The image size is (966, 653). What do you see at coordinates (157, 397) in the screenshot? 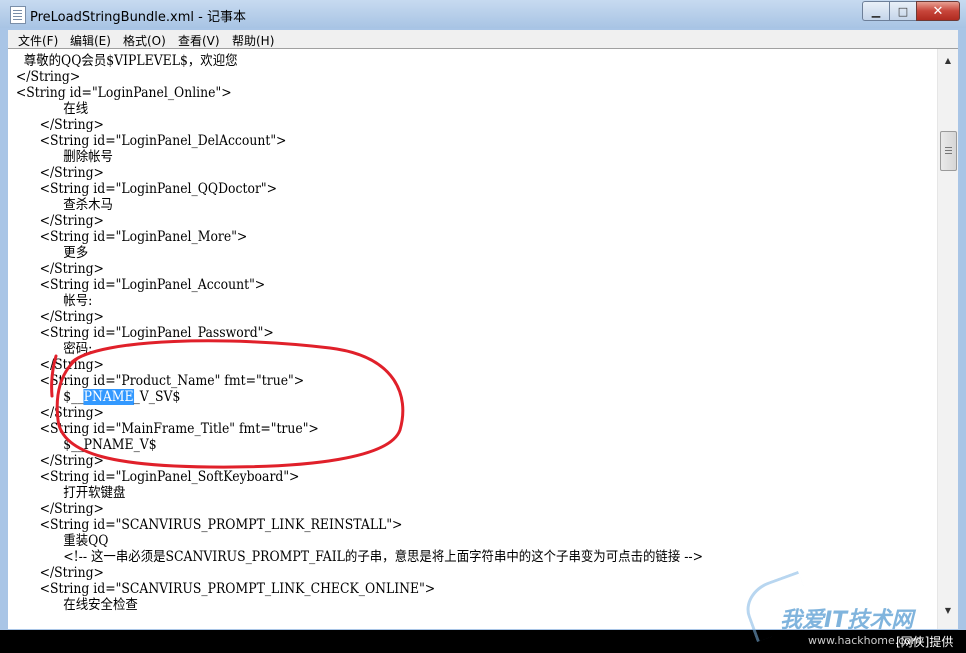
I see `text-after-selection: _V_SV$` at bounding box center [157, 397].